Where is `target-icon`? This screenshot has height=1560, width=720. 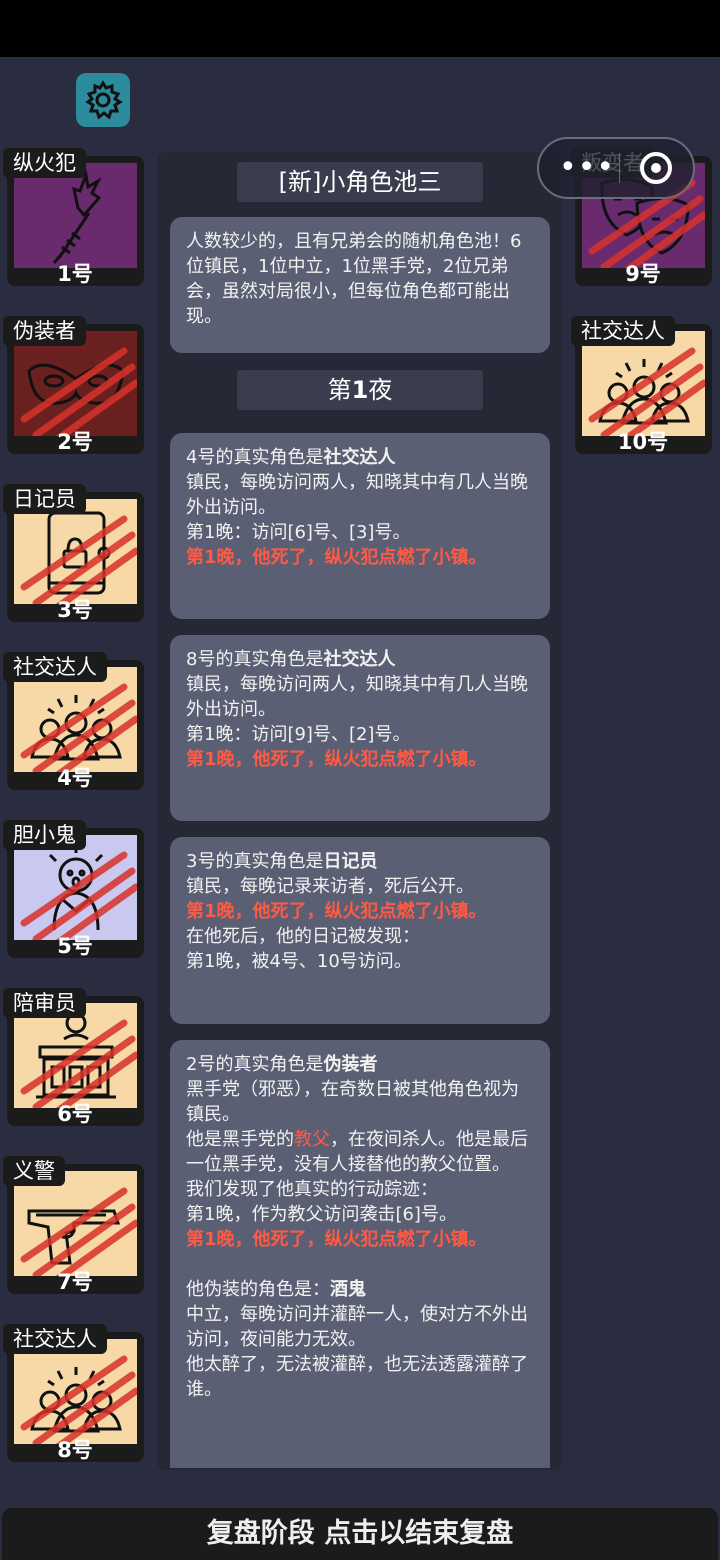
target-icon is located at coordinates (656, 168).